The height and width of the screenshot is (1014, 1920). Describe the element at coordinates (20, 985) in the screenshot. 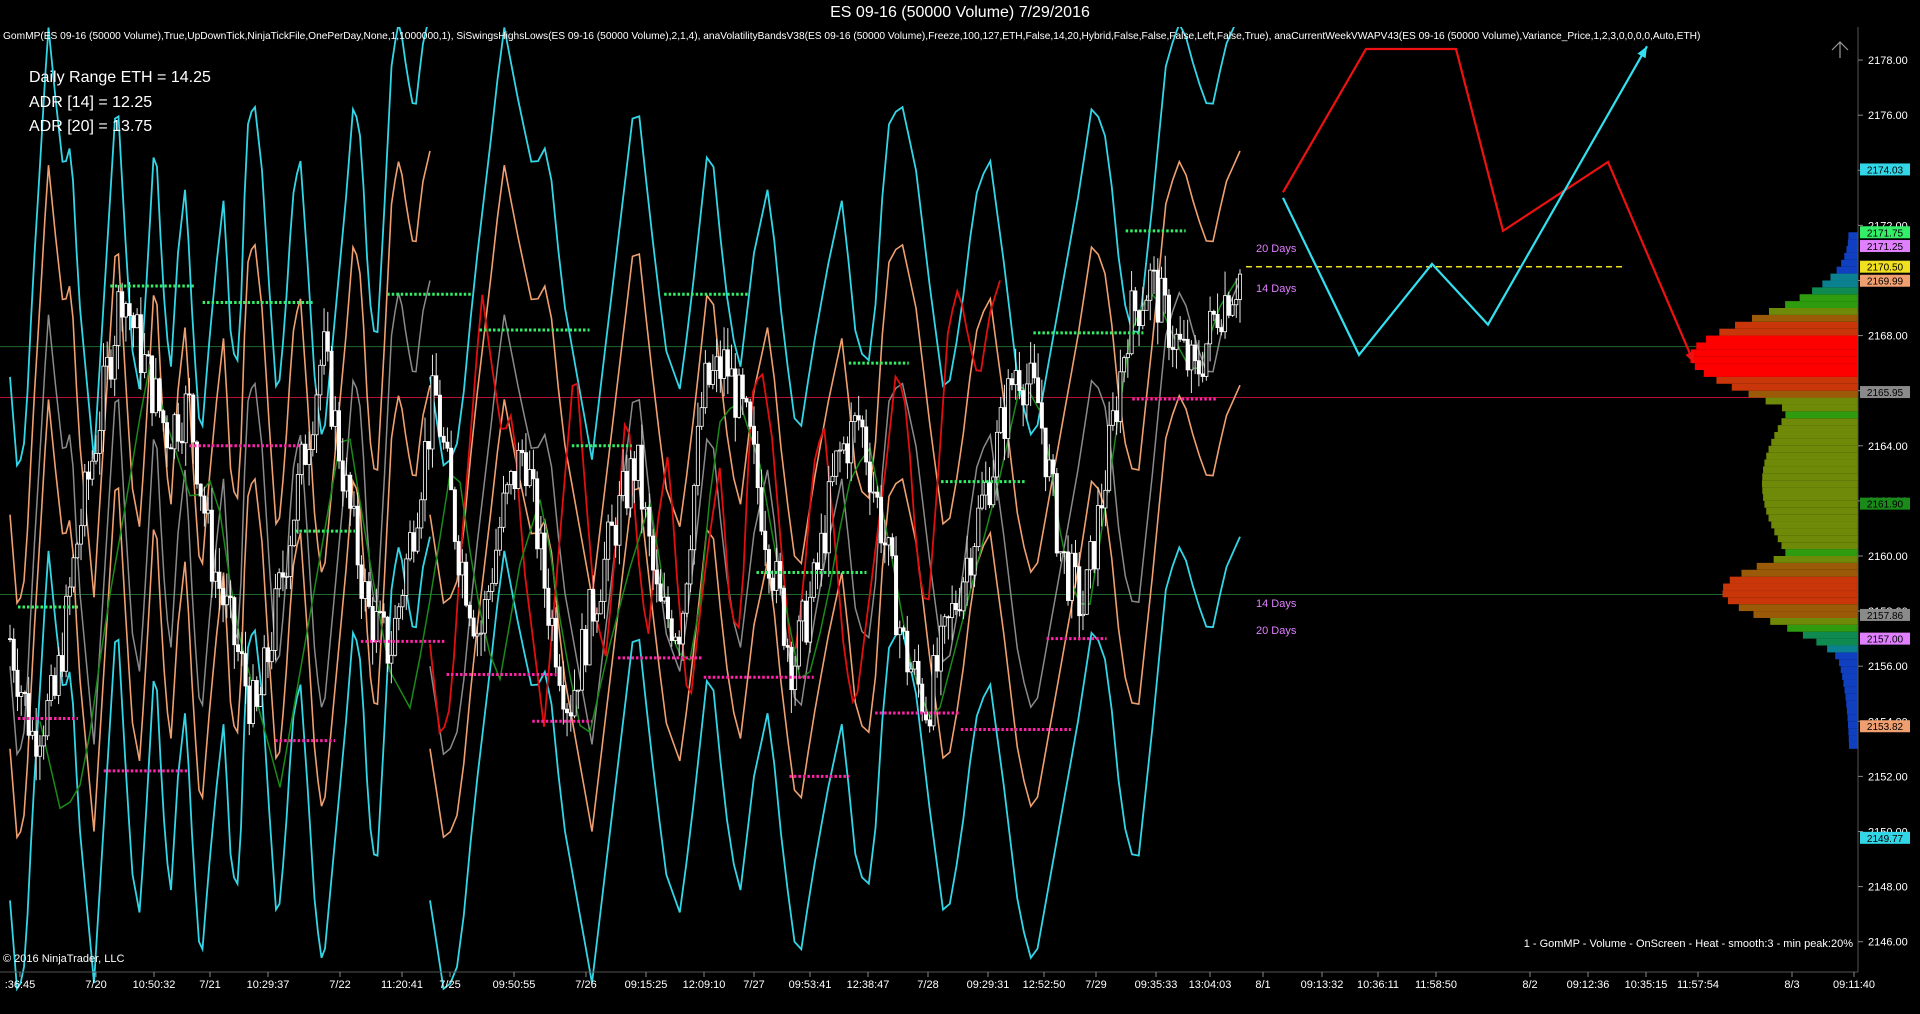

I see `time-tick-label: :36:45` at that location.